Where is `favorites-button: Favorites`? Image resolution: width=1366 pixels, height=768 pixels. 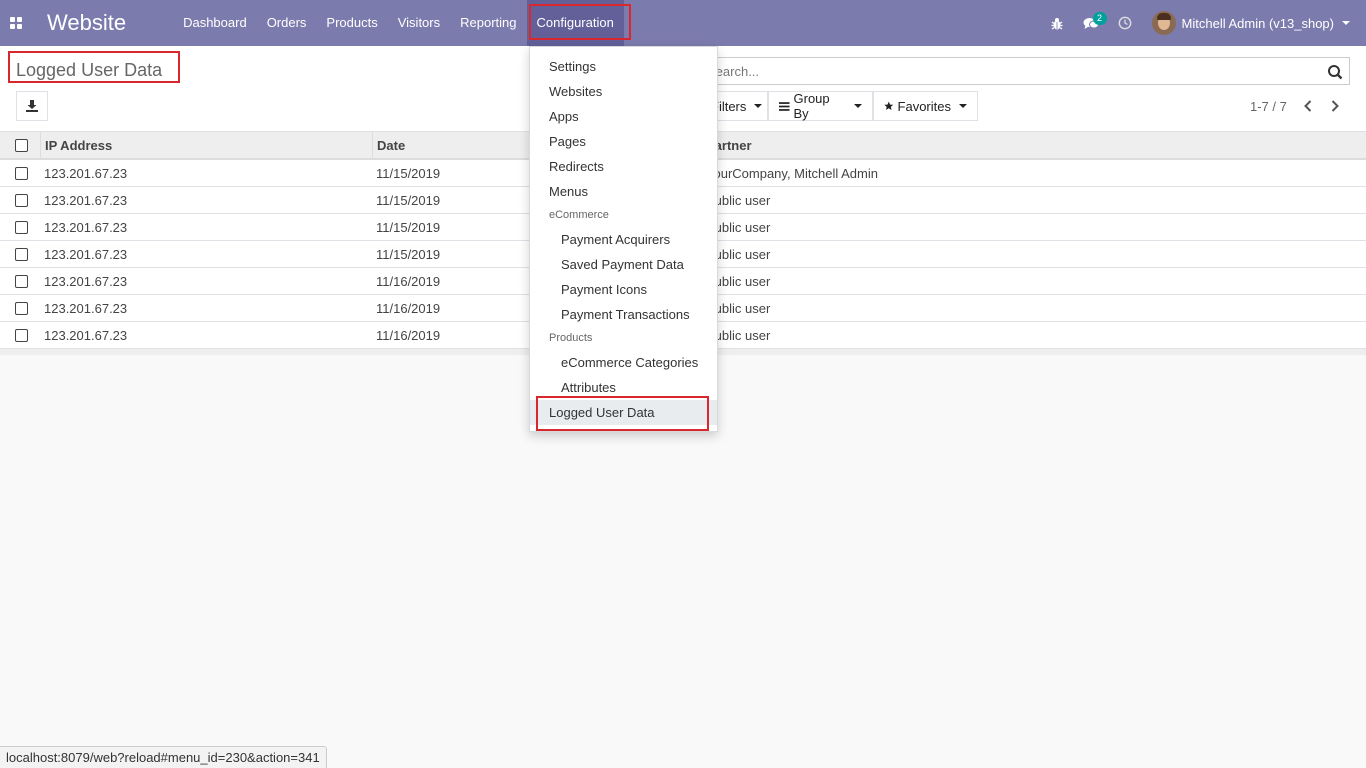
favorites-button: Favorites is located at coordinates (925, 106).